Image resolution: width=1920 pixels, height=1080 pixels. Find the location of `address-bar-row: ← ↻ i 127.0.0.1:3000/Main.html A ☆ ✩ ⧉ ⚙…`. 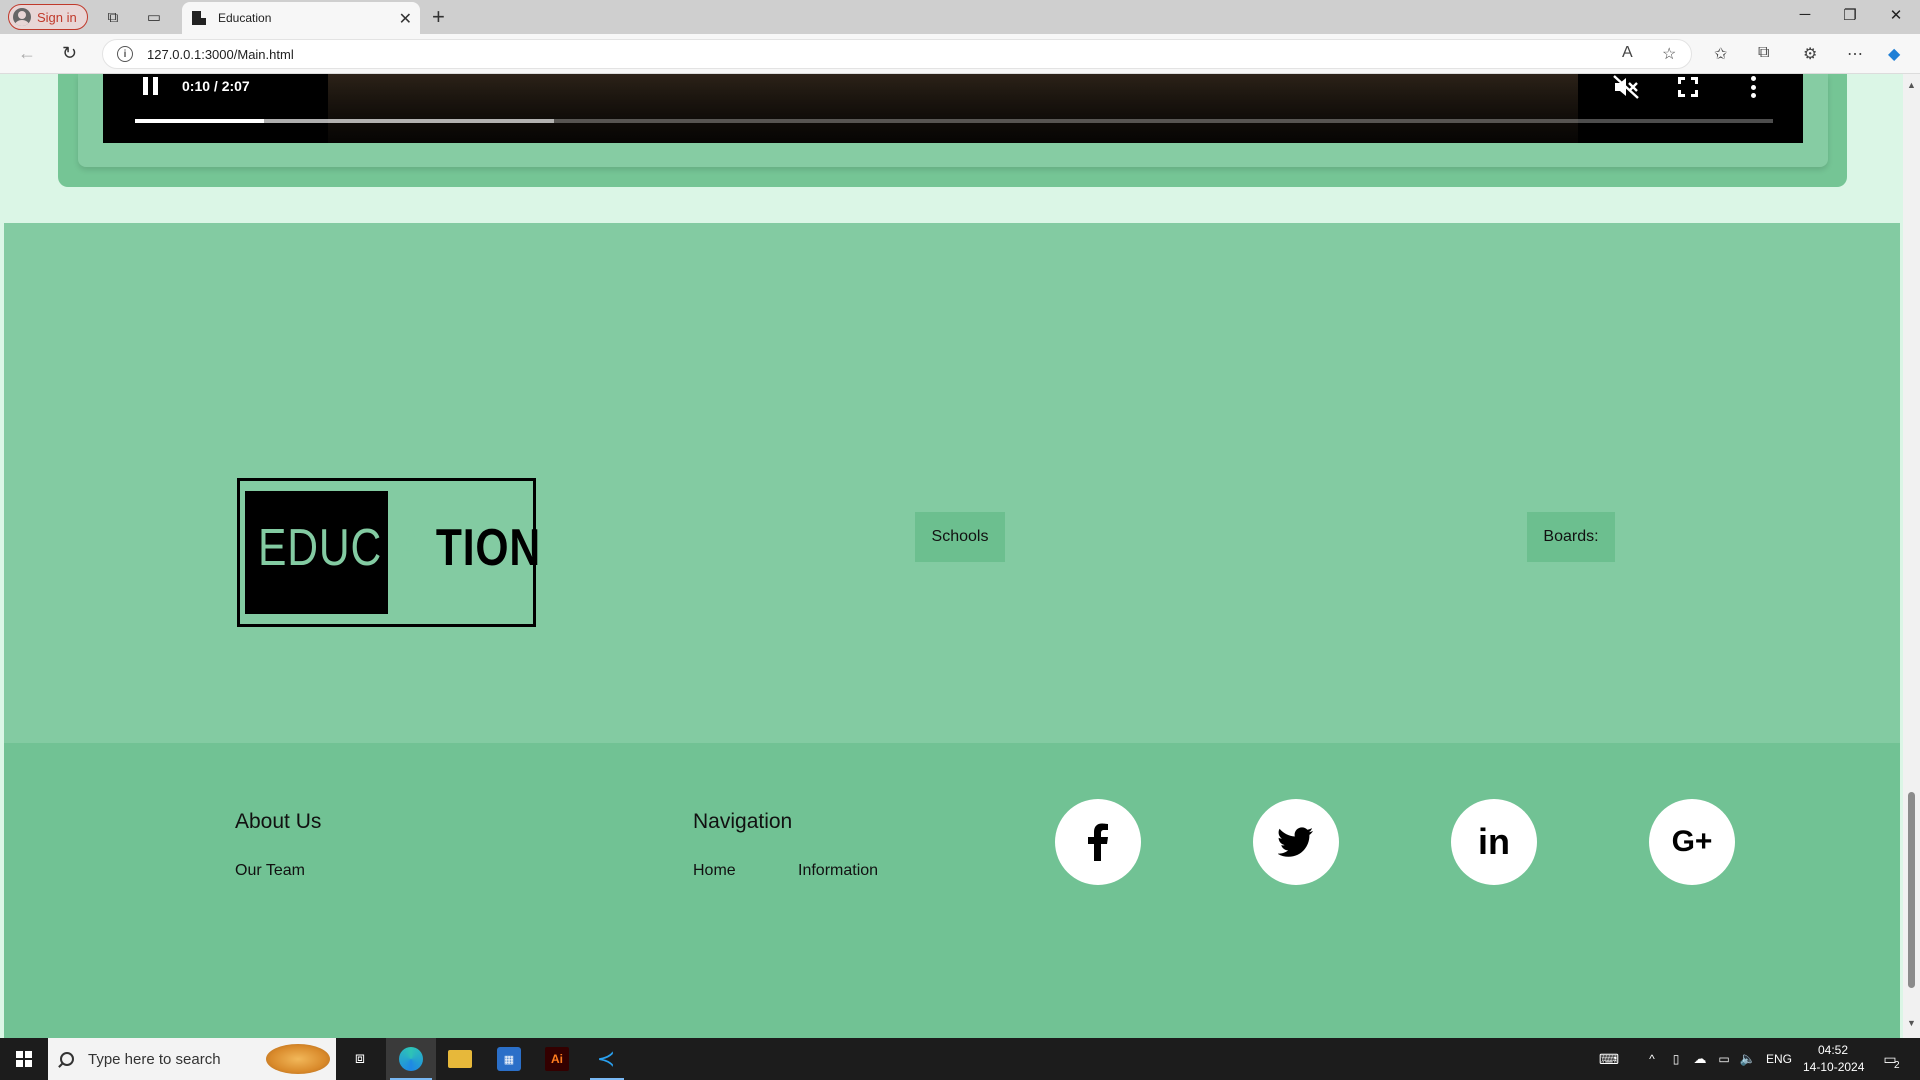

address-bar-row: ← ↻ i 127.0.0.1:3000/Main.html A ☆ ✩ ⧉ ⚙… is located at coordinates (960, 54).